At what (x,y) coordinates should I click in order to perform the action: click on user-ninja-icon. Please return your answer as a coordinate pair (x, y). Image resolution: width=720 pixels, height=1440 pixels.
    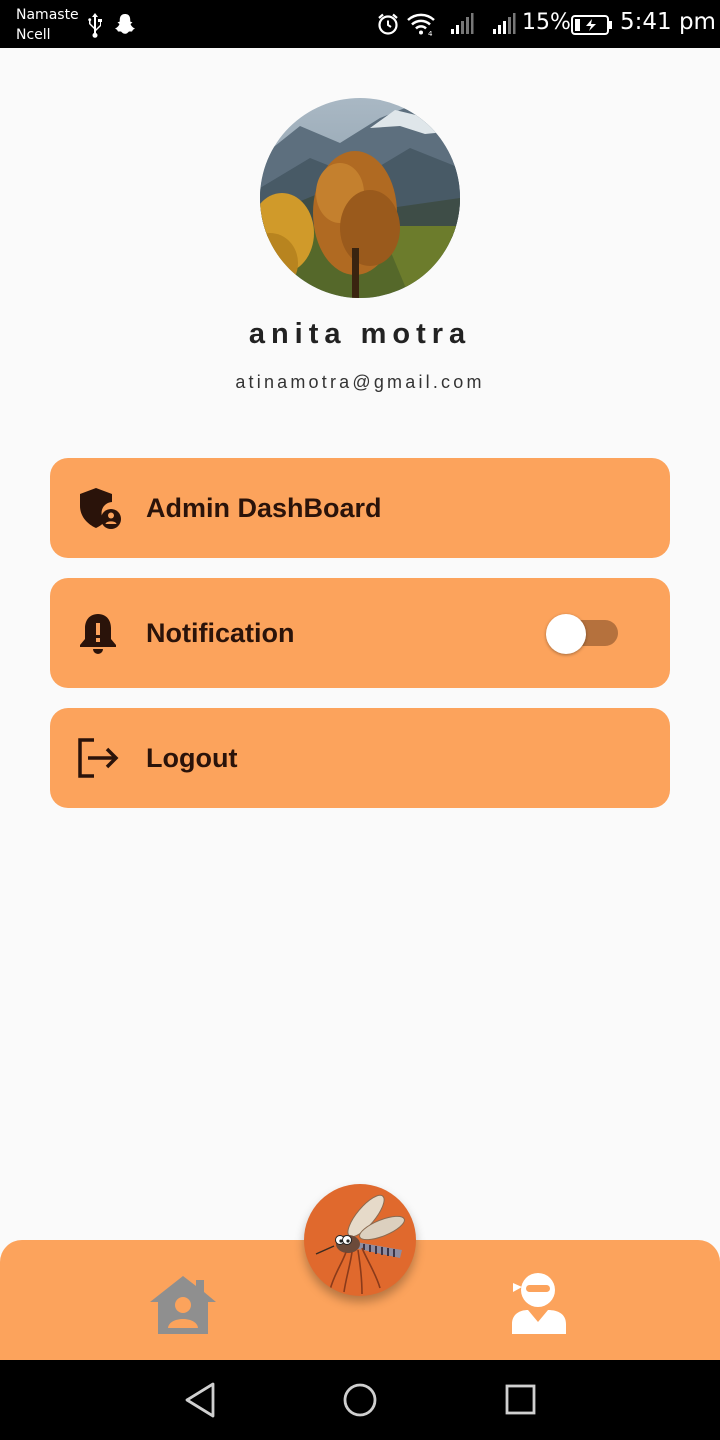
    Looking at the image, I should click on (539, 1305).